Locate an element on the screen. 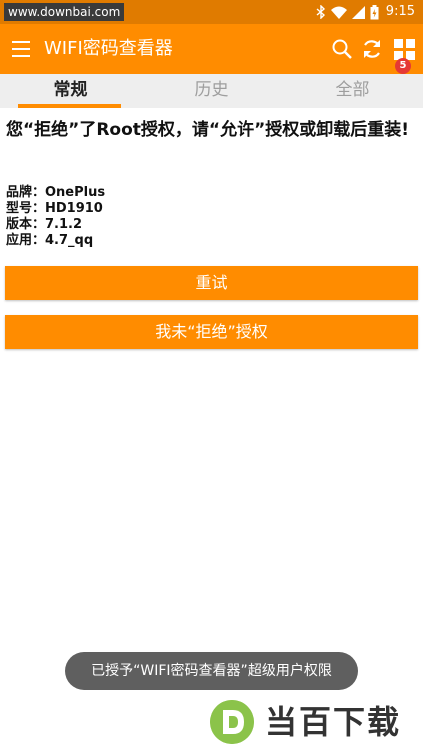 The width and height of the screenshot is (423, 752). tab-general: 常规 is located at coordinates (70, 91).